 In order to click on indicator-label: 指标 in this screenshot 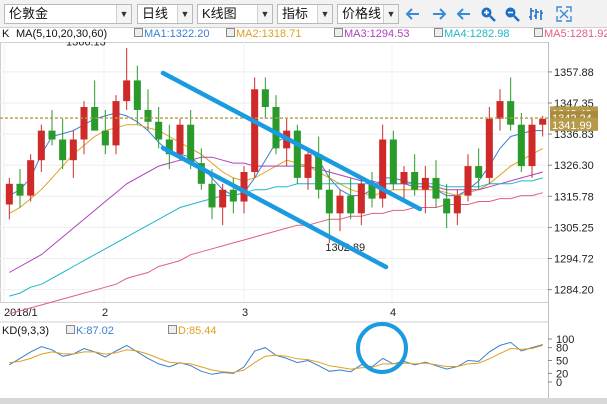, I will do `click(295, 13)`.